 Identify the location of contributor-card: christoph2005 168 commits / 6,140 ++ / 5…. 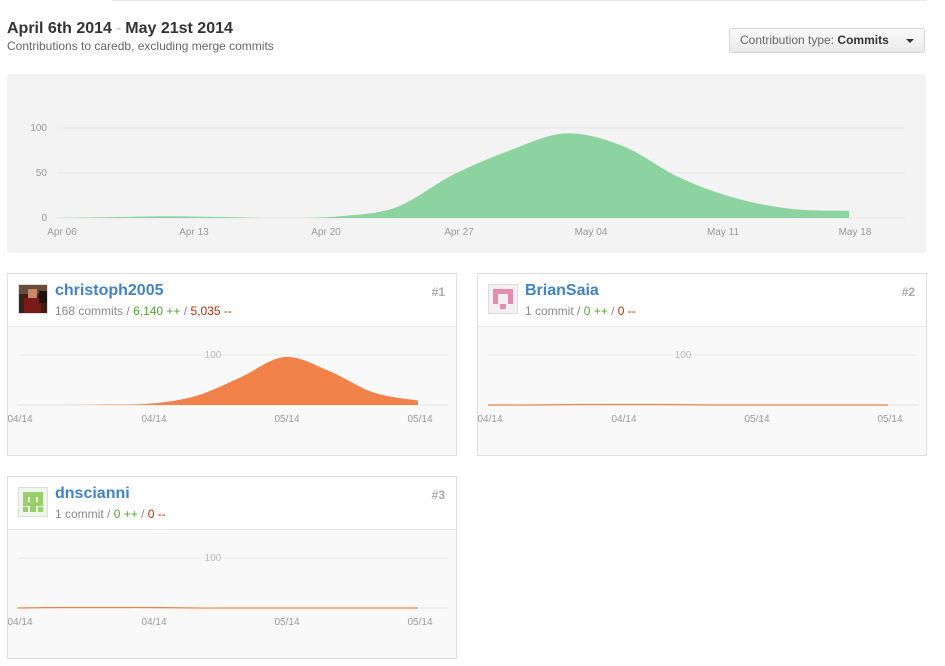
(232, 364).